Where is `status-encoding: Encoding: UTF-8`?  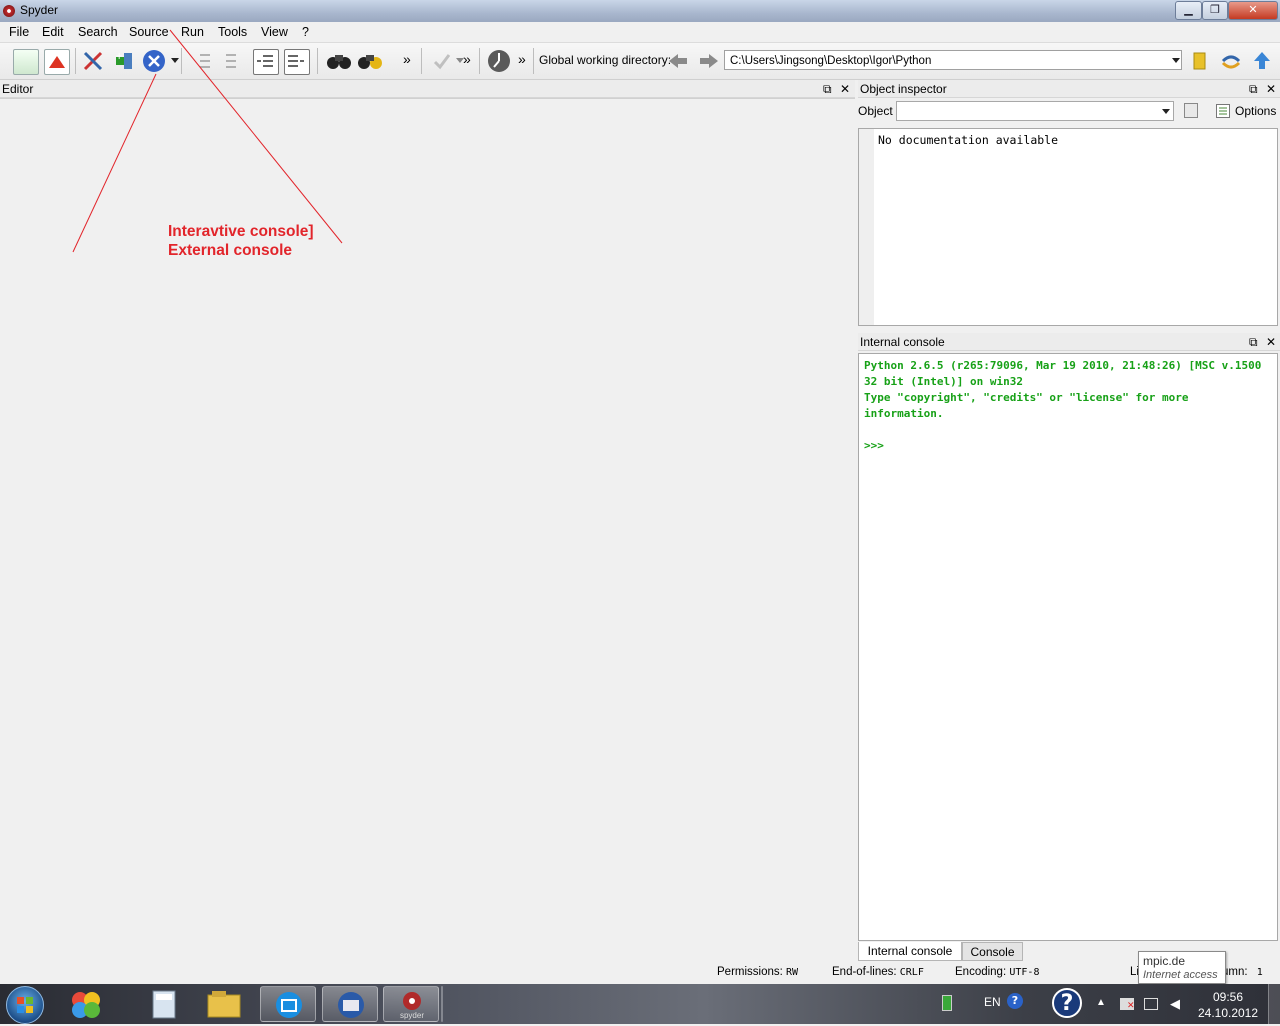
status-encoding: Encoding: UTF-8 is located at coordinates (997, 972).